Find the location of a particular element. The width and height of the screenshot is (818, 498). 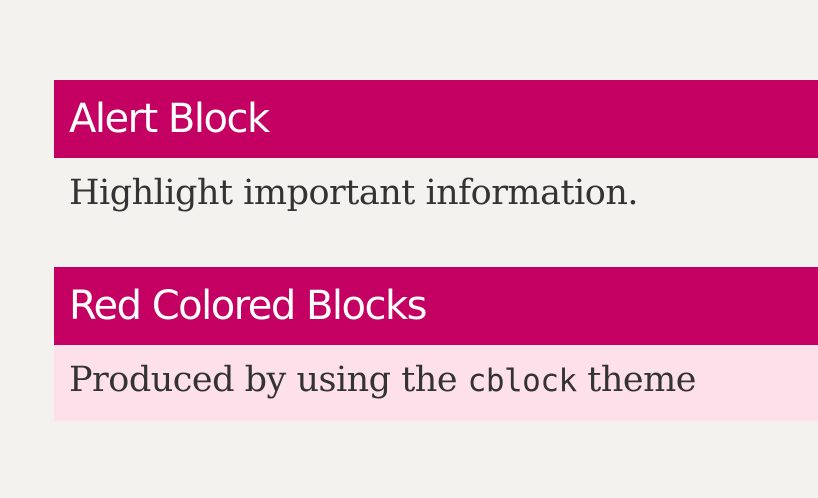

red-block-body: Produced by using the cblock theme is located at coordinates (436, 383).